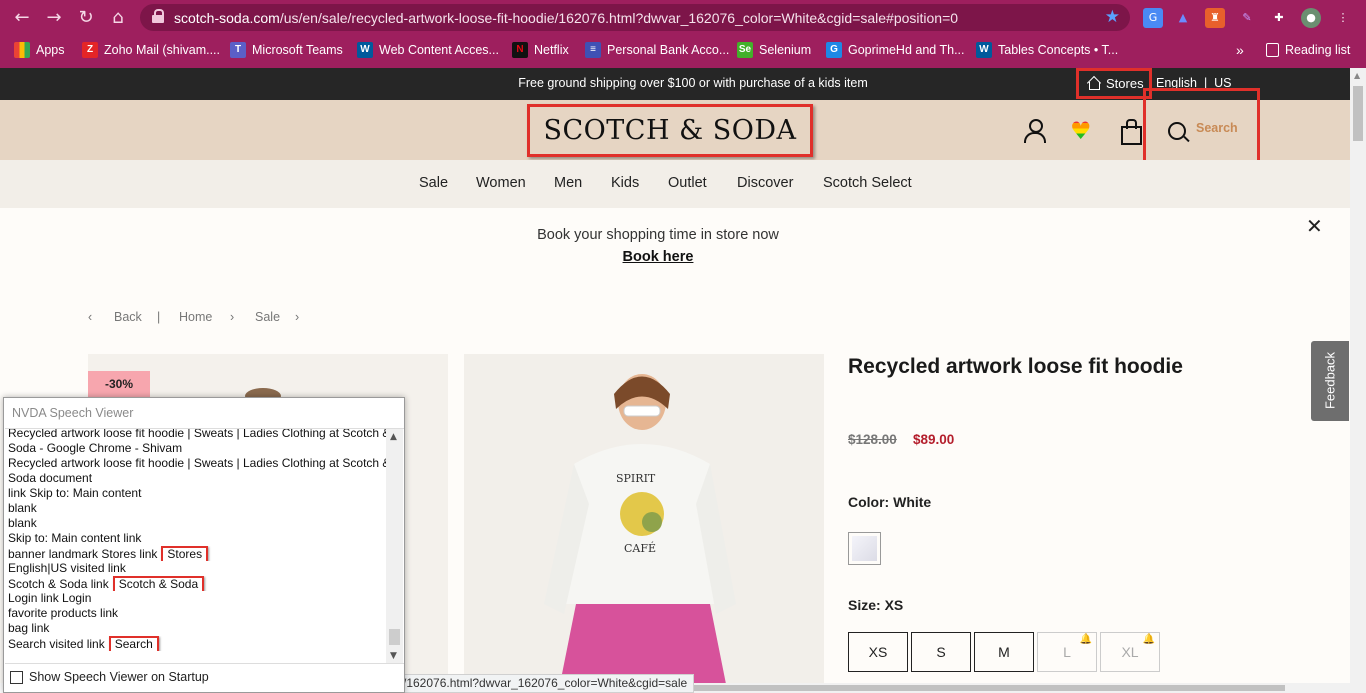 This screenshot has width=1366, height=693. Describe the element at coordinates (1215, 18) in the screenshot. I see `extension-orange-icon: ♜` at that location.